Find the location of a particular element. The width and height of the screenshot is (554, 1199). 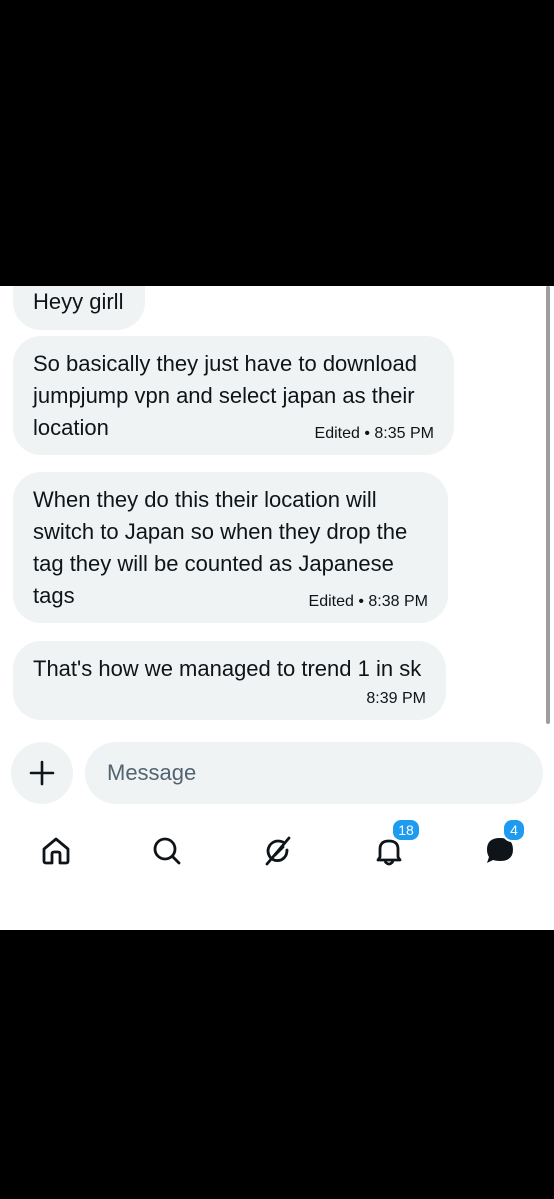

scrollbar is located at coordinates (548, 505).